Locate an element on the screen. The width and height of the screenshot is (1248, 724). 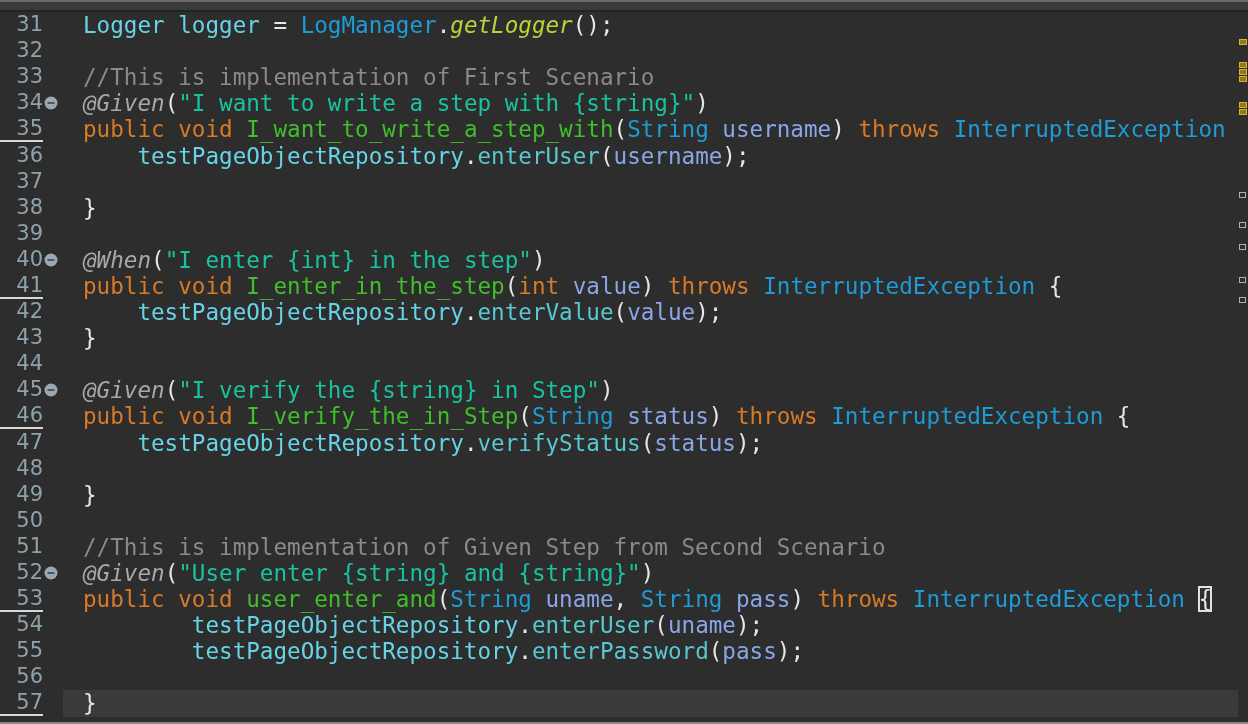
line-number: 57 is located at coordinates (21, 703).